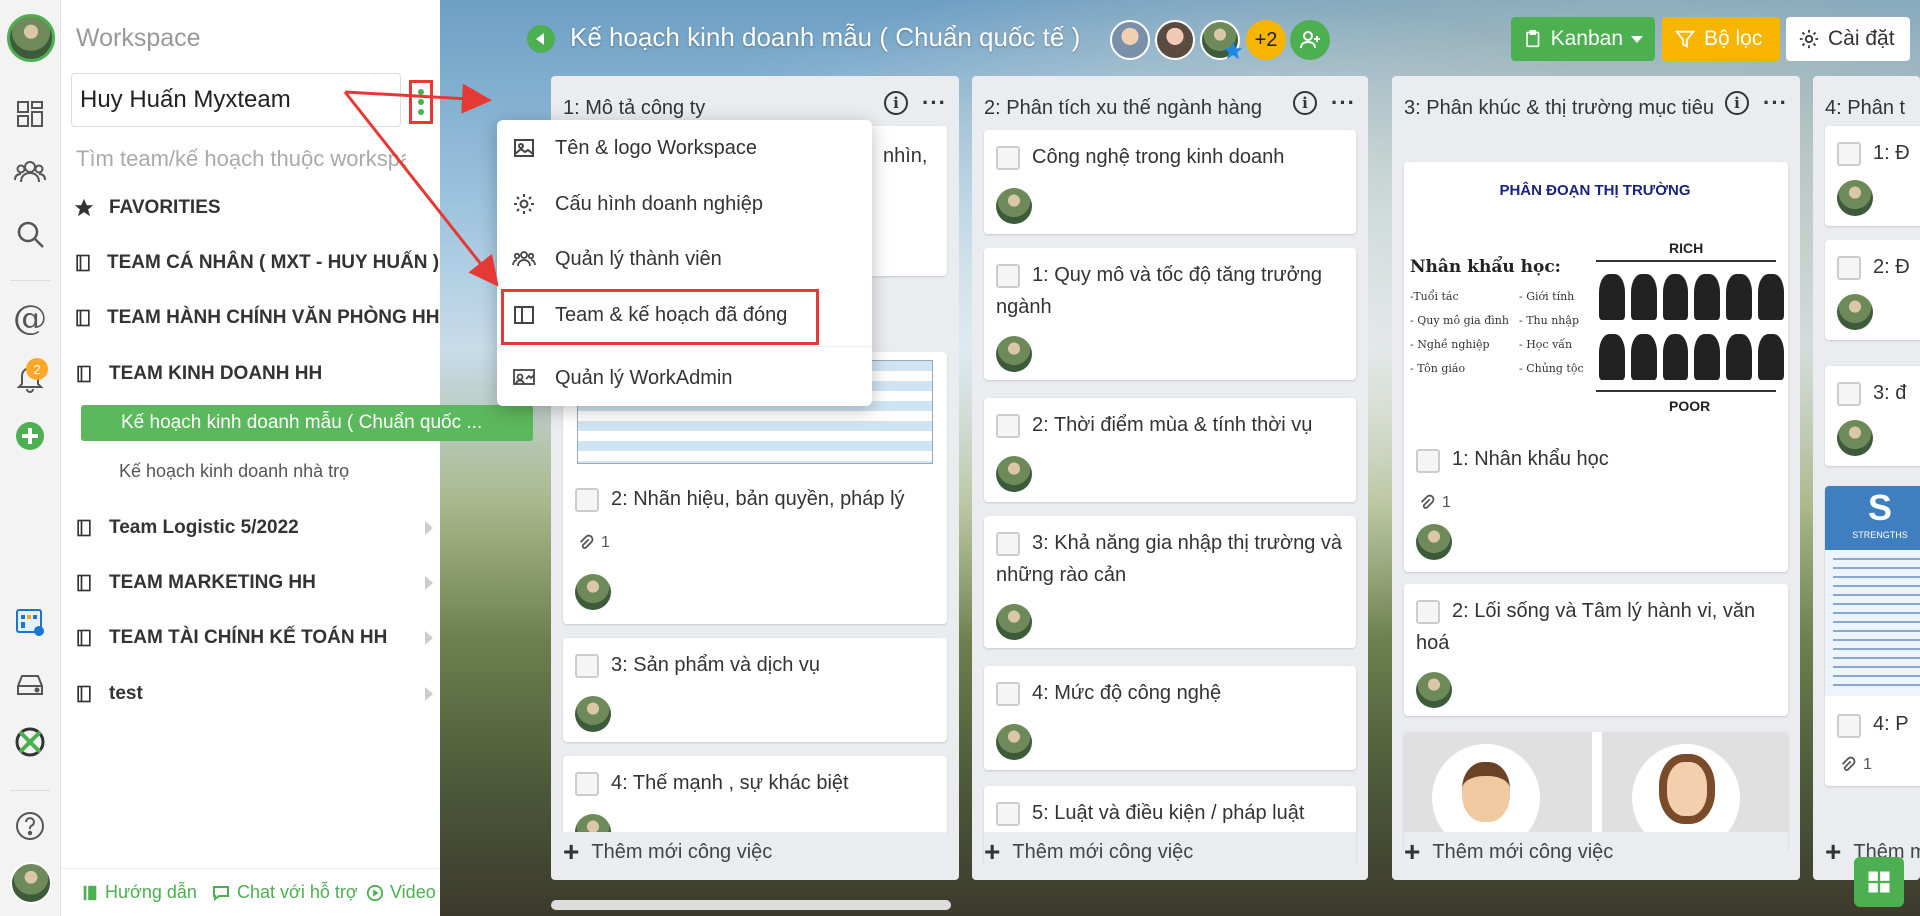  Describe the element at coordinates (1266, 40) in the screenshot. I see `more-members-badge: +2` at that location.